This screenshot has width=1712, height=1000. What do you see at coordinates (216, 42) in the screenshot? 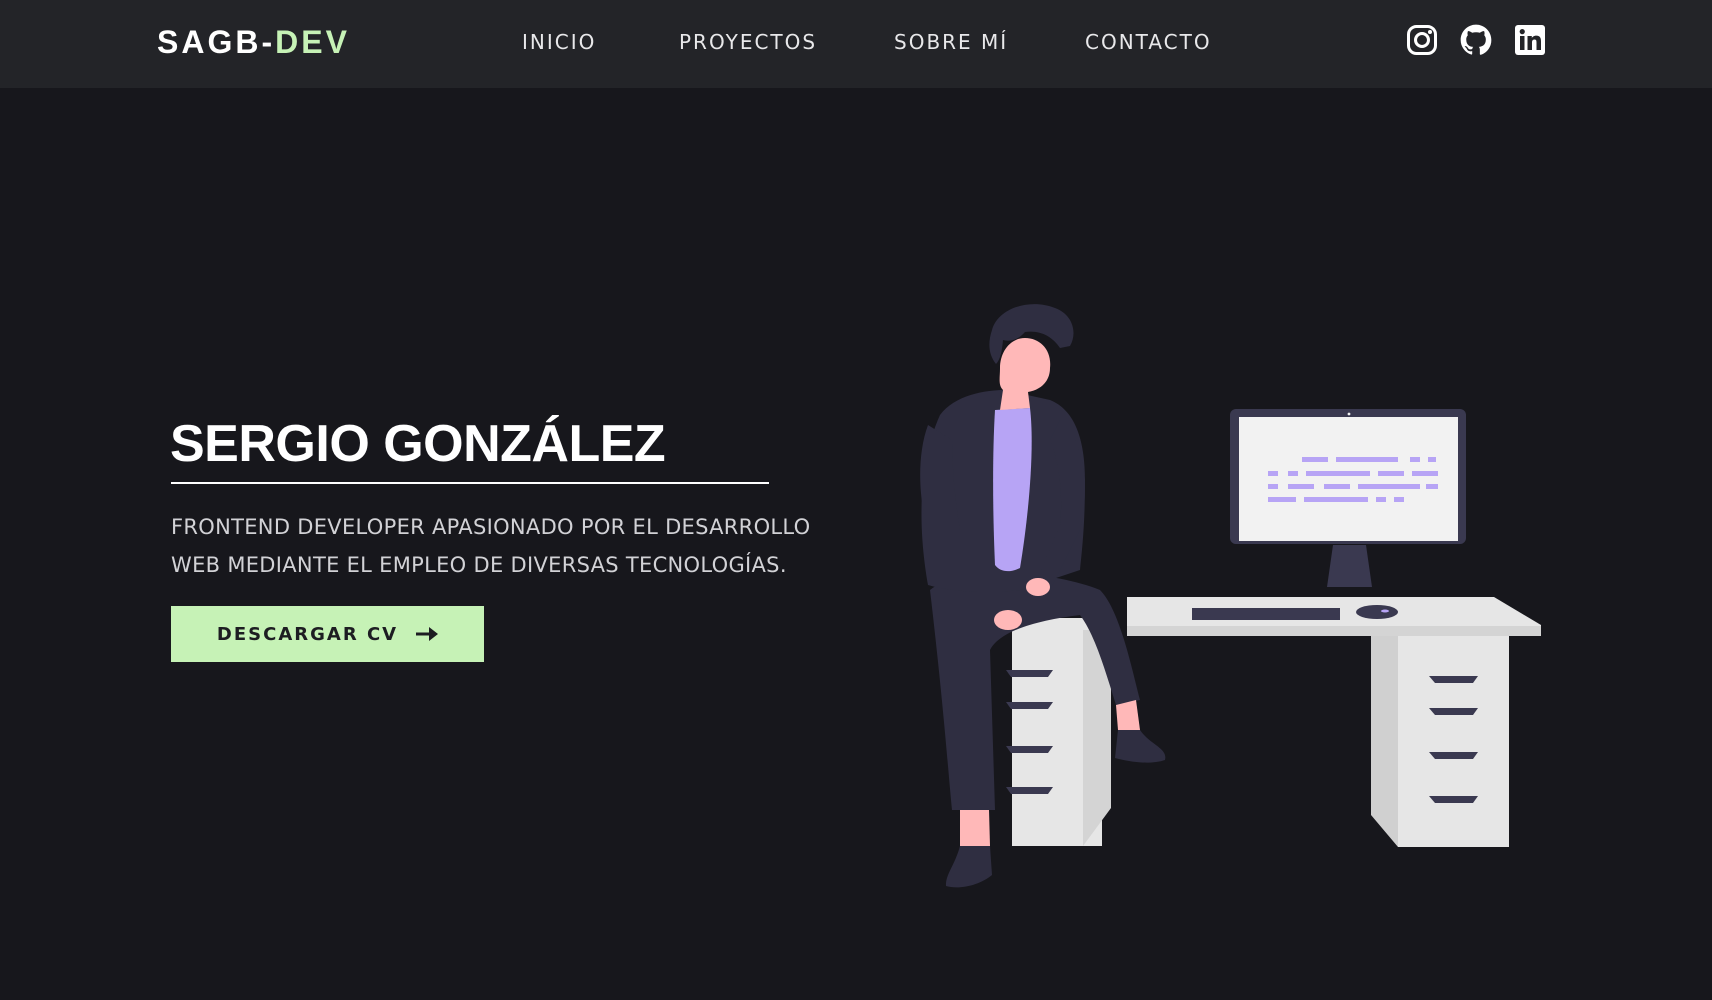
I see `brand-prefix: SAGB-` at bounding box center [216, 42].